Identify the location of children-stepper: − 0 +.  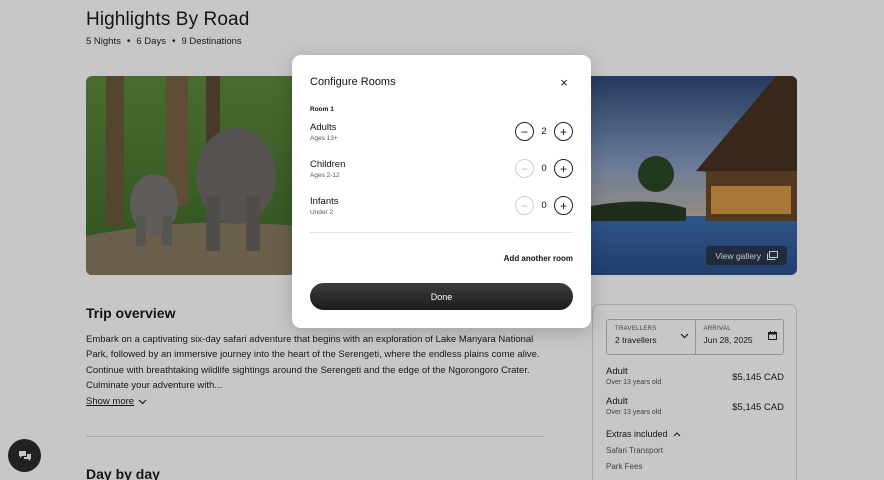
(544, 168).